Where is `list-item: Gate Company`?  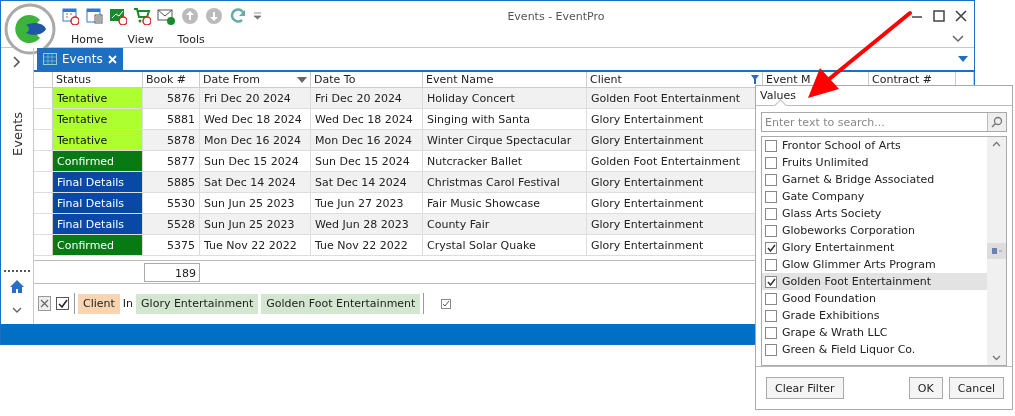
list-item: Gate Company is located at coordinates (874, 196).